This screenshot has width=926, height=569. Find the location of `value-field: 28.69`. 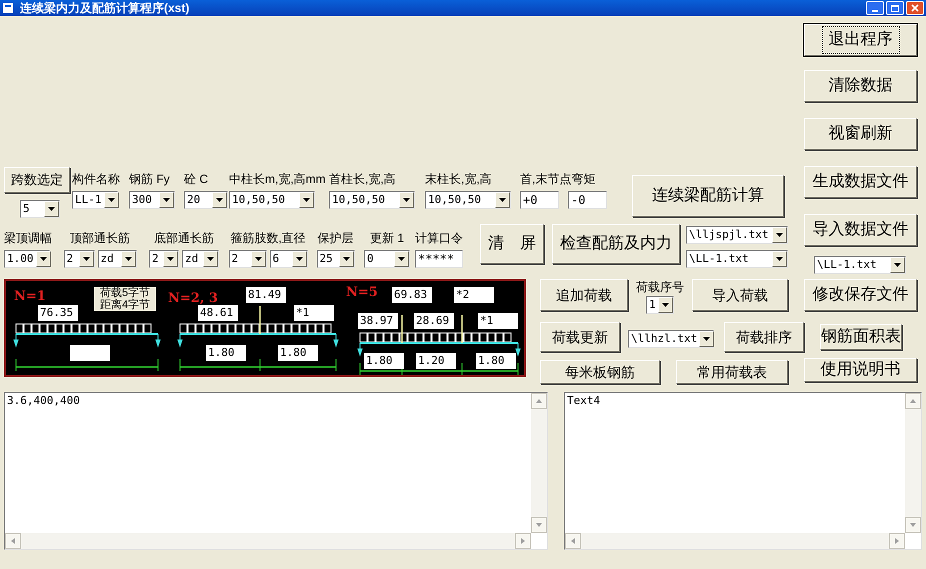

value-field: 28.69 is located at coordinates (434, 321).